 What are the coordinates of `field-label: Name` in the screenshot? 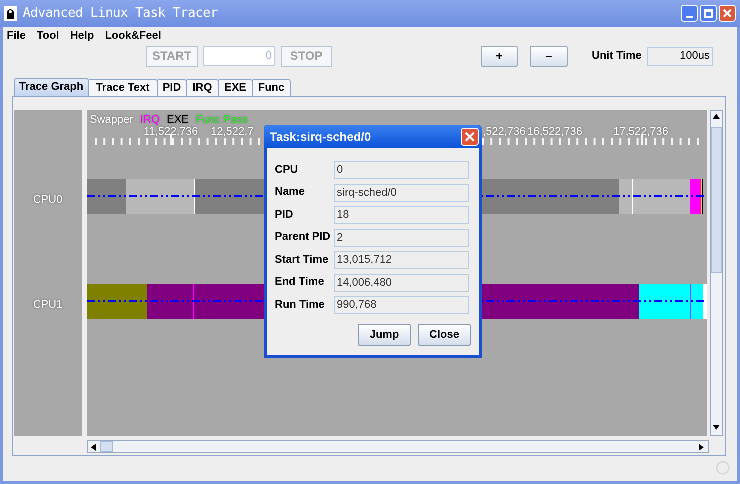 It's located at (290, 192).